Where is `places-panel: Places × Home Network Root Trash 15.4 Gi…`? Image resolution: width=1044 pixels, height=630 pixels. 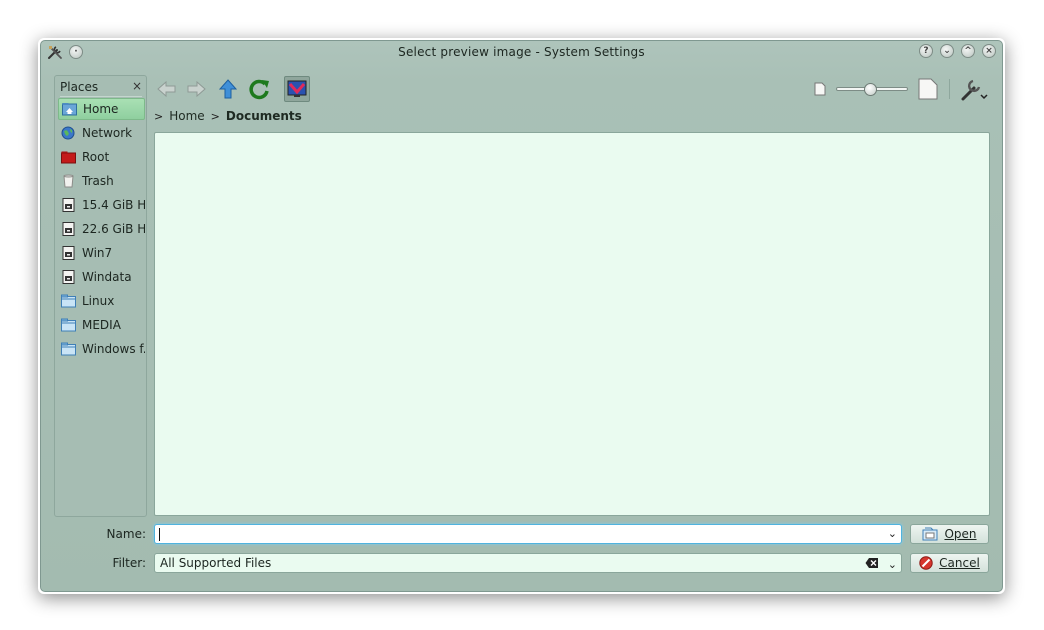 places-panel: Places × Home Network Root Trash 15.4 Gi… is located at coordinates (100, 296).